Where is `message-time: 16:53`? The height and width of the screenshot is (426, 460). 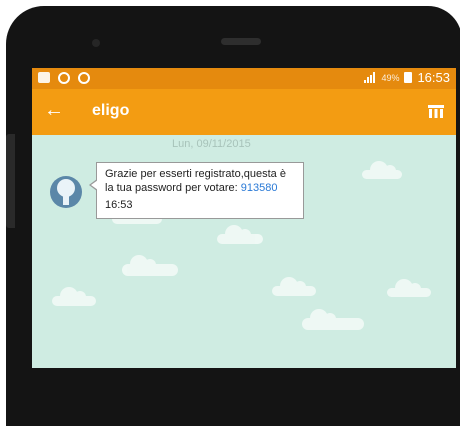 message-time: 16:53 is located at coordinates (119, 204).